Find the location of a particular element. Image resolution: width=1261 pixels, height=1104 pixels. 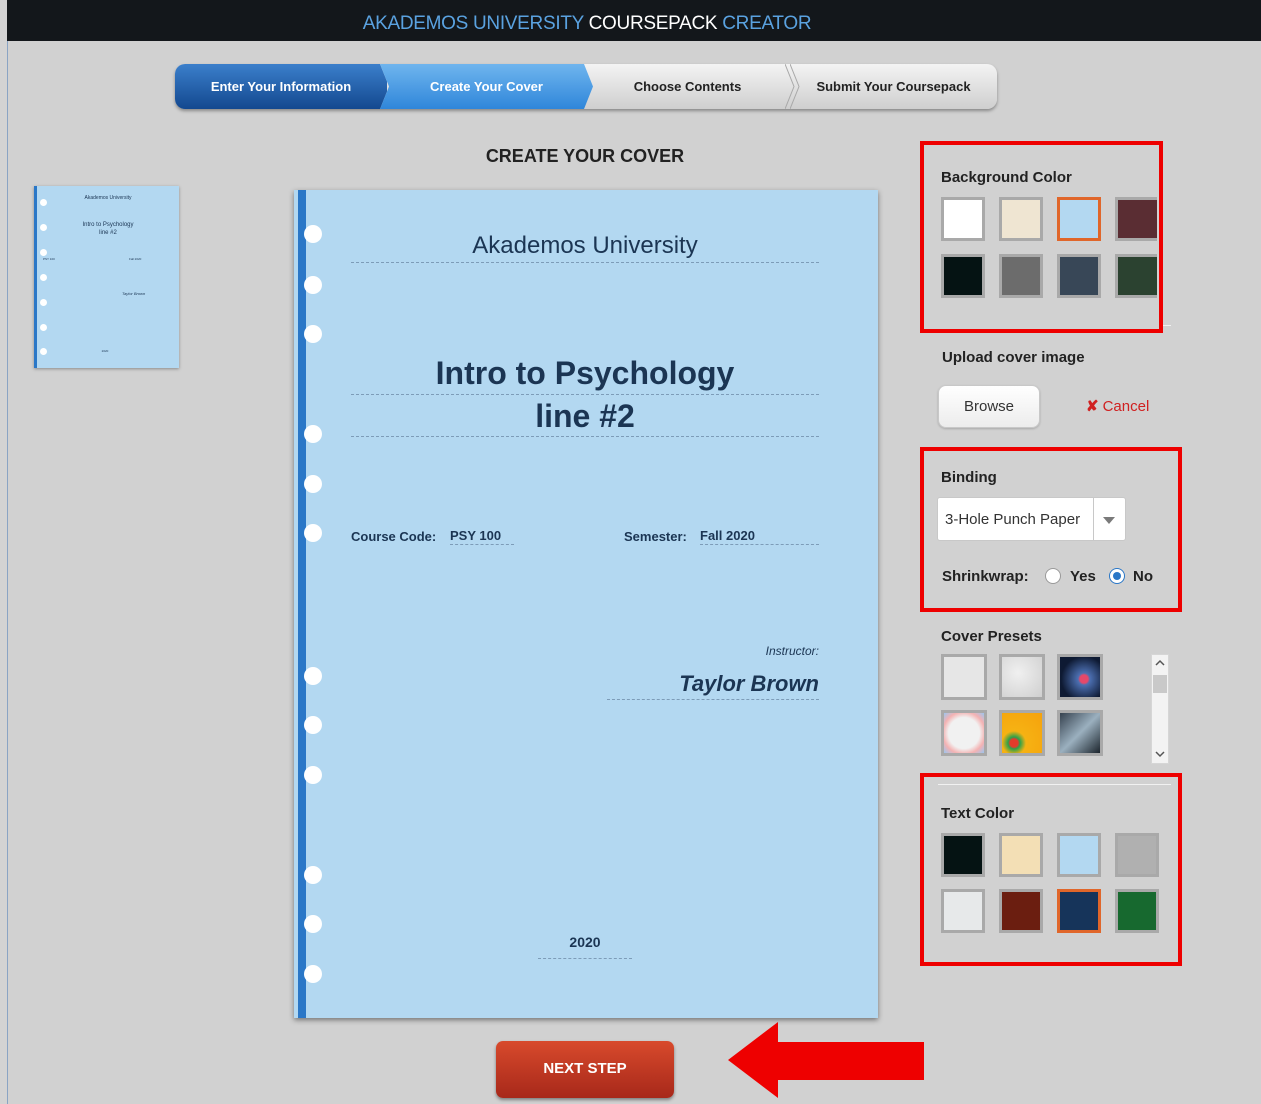

thumb-title-line1: Intro to Psychology is located at coordinates (108, 225).